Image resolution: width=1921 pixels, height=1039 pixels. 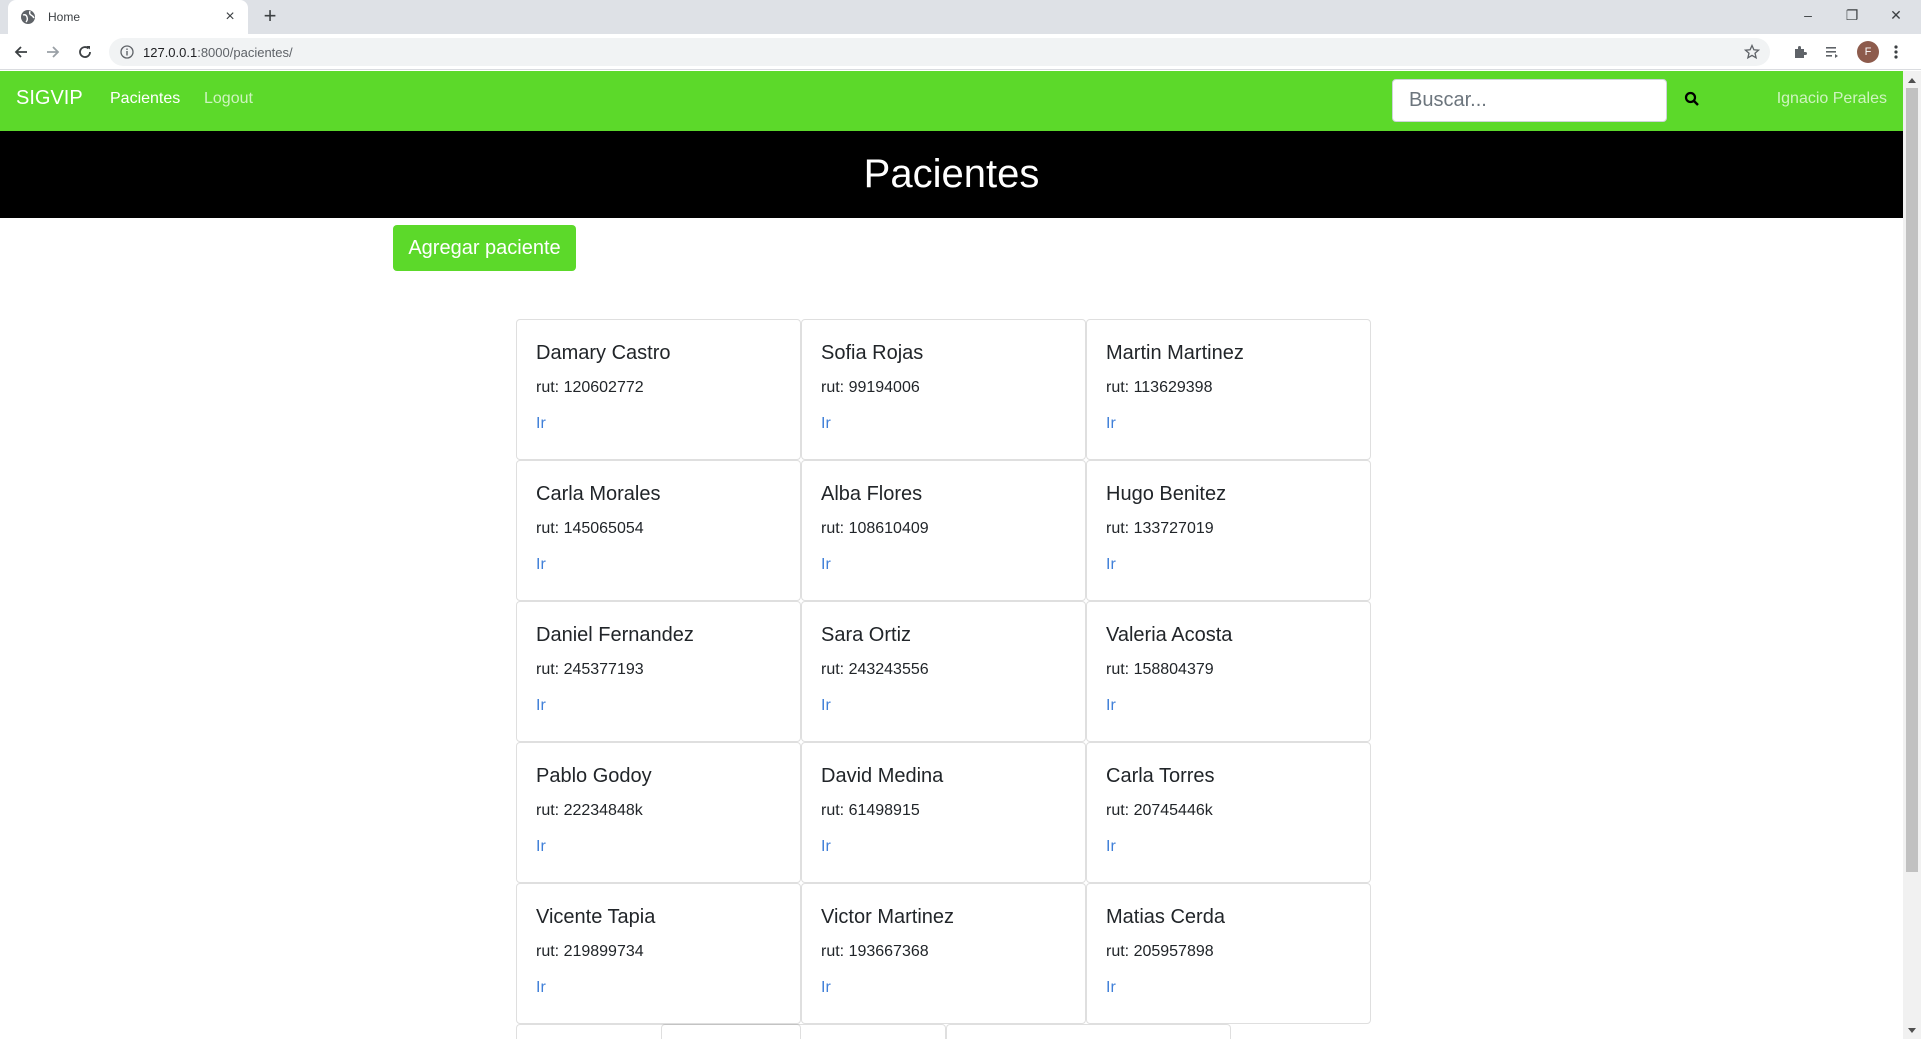 I want to click on profile-avatar: F, so click(x=1868, y=52).